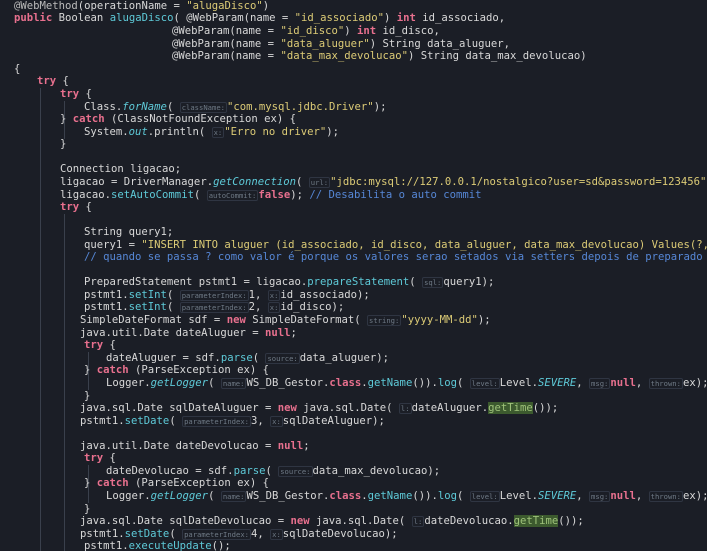 Image resolution: width=707 pixels, height=551 pixels. I want to click on code-token: java.sql.Date(, so click(347, 408).